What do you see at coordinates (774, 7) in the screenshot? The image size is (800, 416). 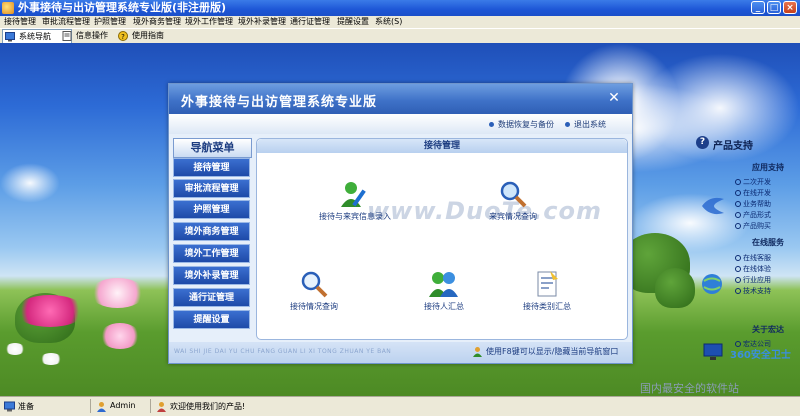 I see `maximize-button: □` at bounding box center [774, 7].